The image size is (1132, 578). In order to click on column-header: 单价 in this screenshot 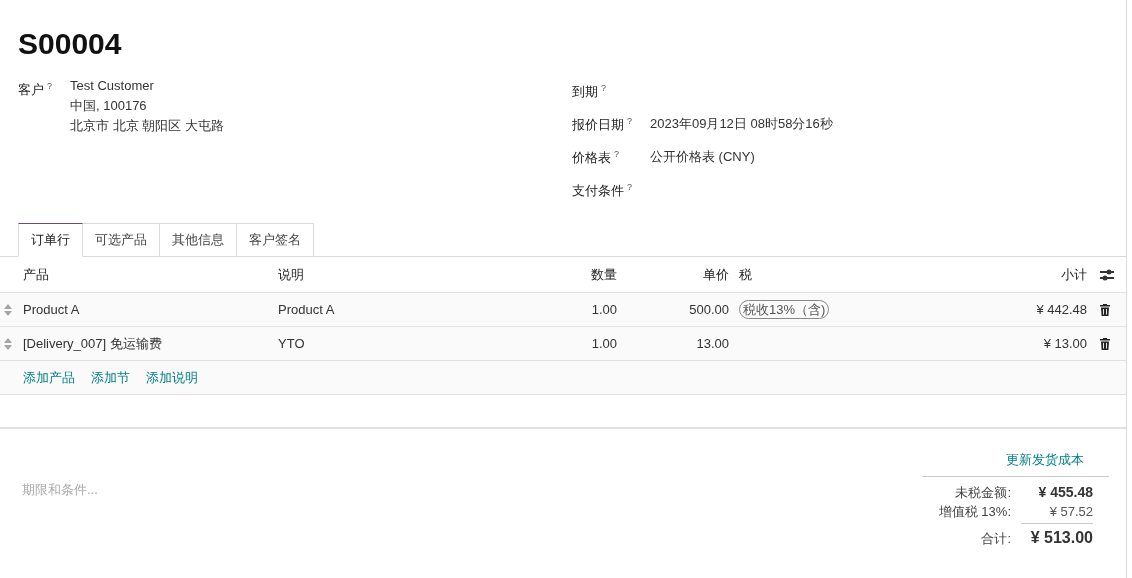, I will do `click(716, 274)`.